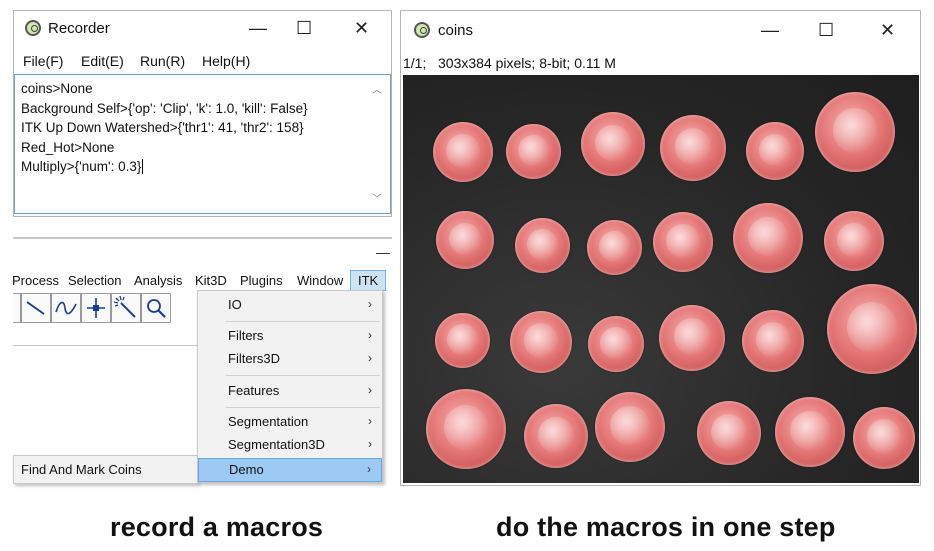  I want to click on menu-item-demo: Demo ›, so click(290, 470).